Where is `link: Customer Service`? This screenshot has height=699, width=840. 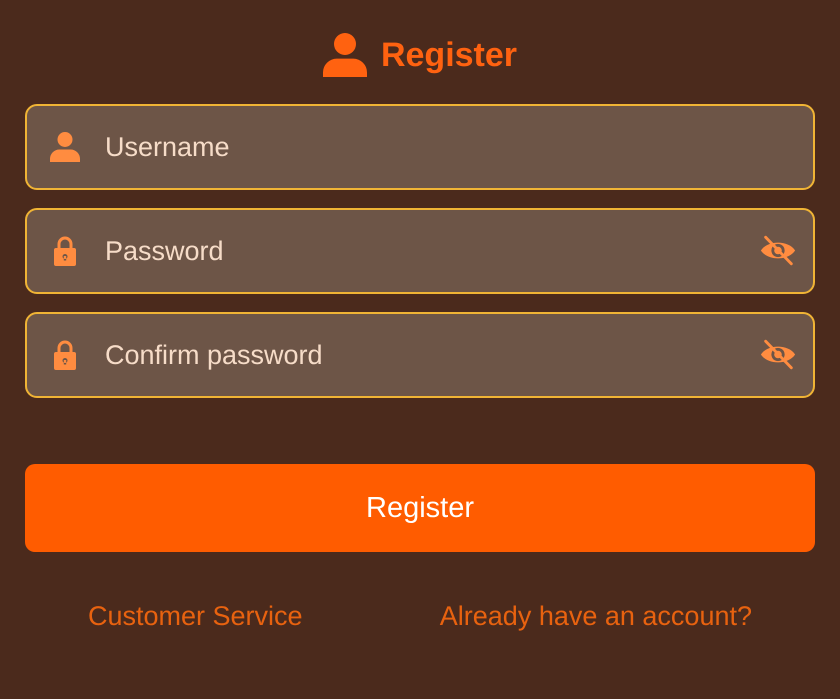
link: Customer Service is located at coordinates (195, 616).